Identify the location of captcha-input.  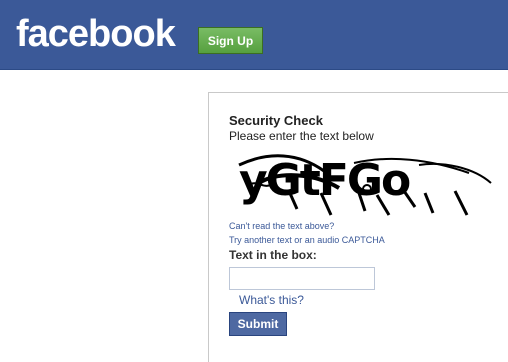
(302, 278).